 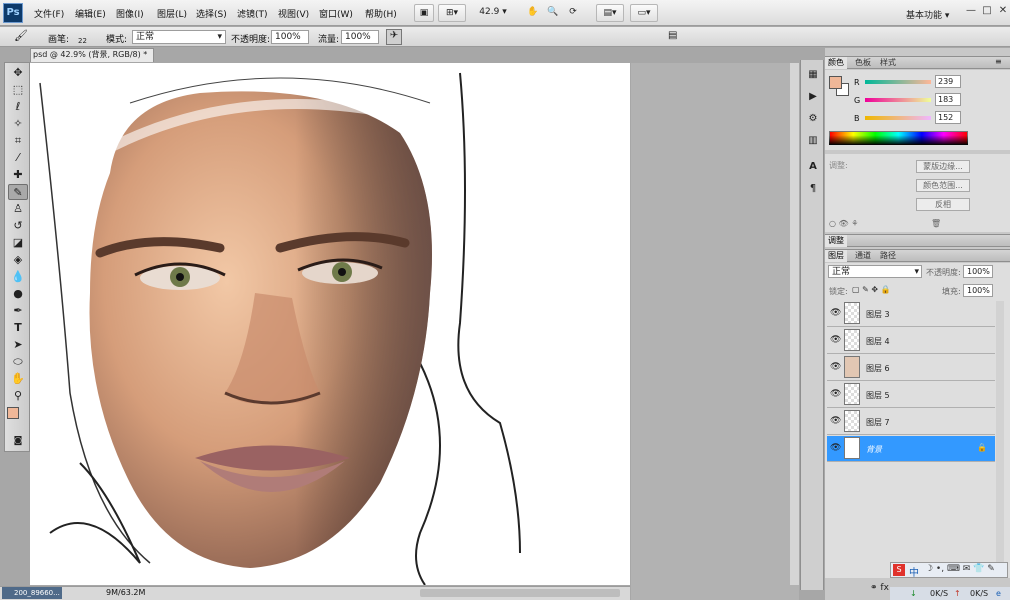 I want to click on view-extras-icon: ⊞▾, so click(x=452, y=13).